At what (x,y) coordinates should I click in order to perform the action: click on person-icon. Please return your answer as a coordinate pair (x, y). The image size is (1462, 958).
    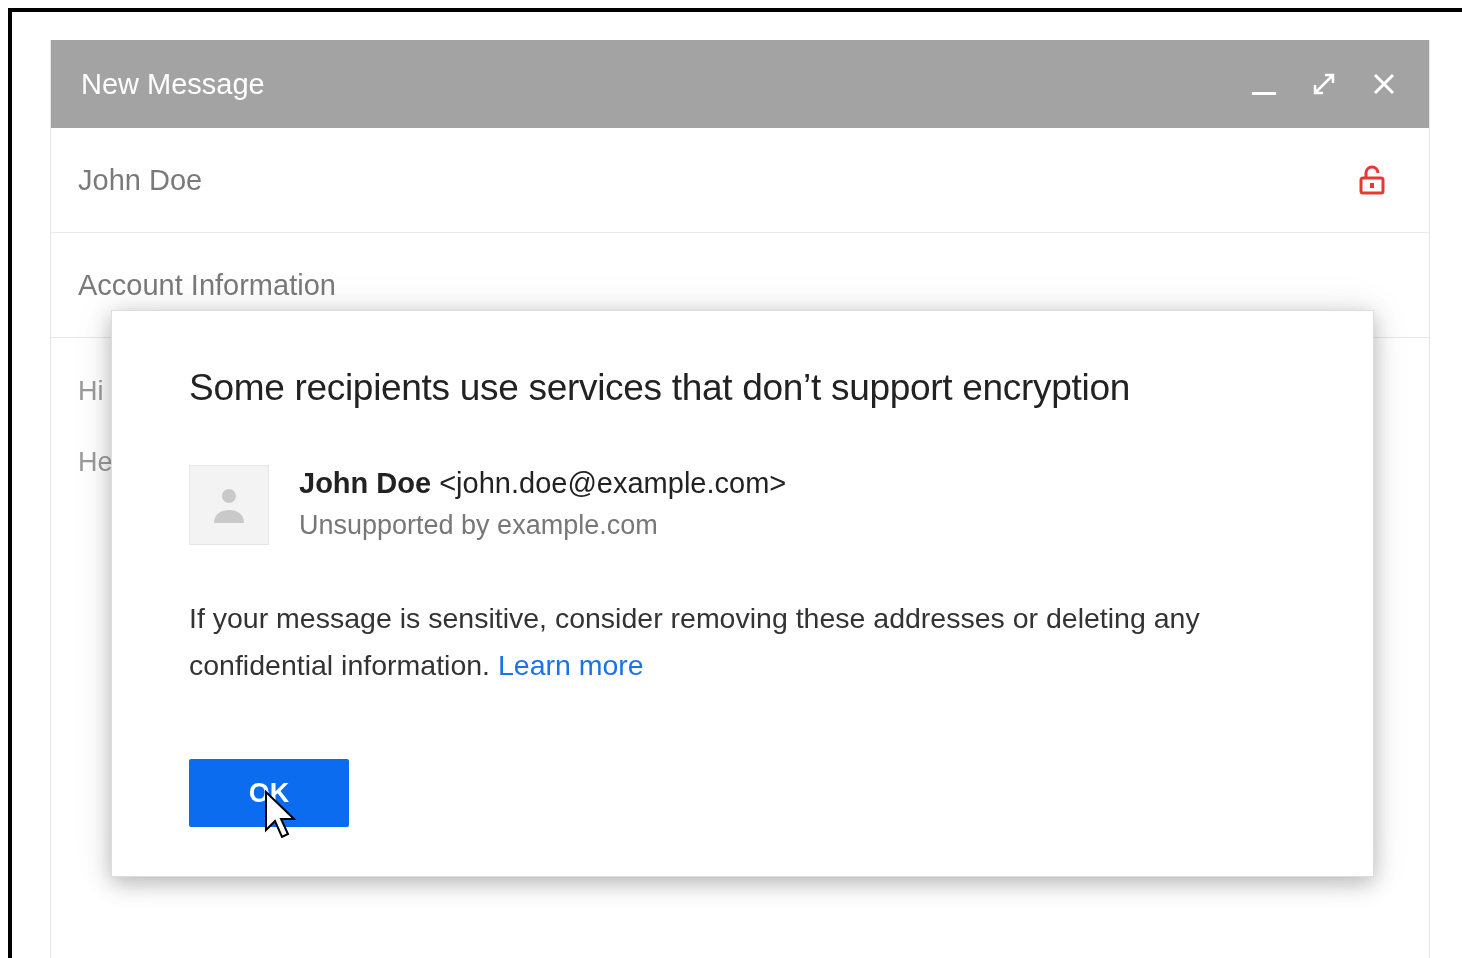
    Looking at the image, I should click on (229, 505).